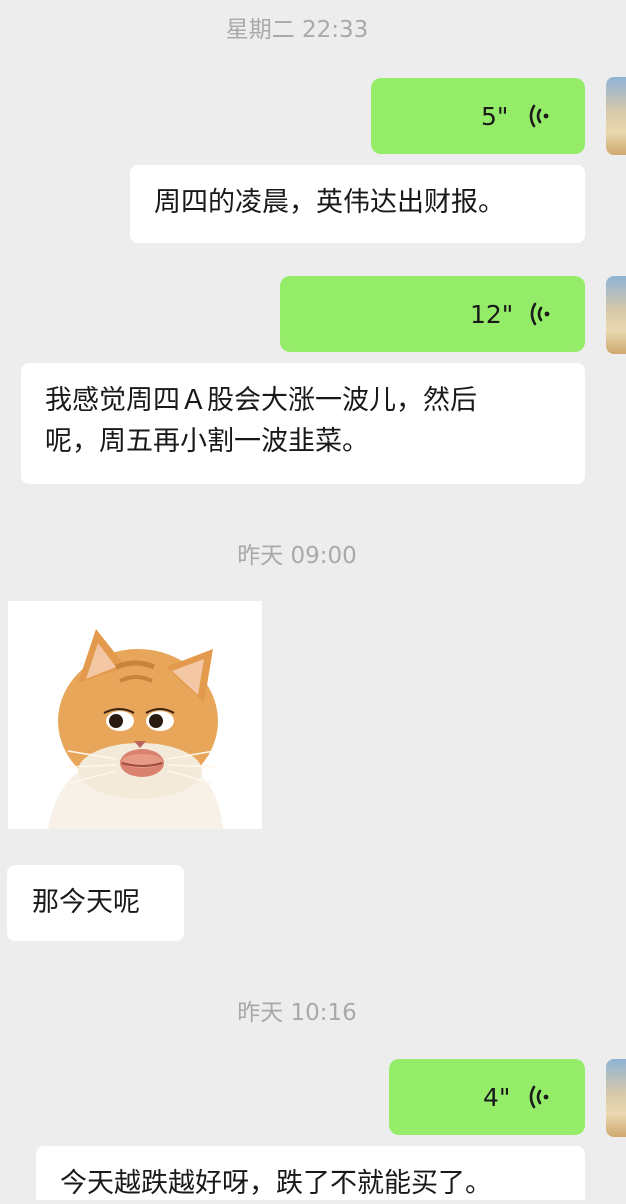 This screenshot has height=1204, width=626. What do you see at coordinates (497, 1097) in the screenshot?
I see `voice-duration: 4"` at bounding box center [497, 1097].